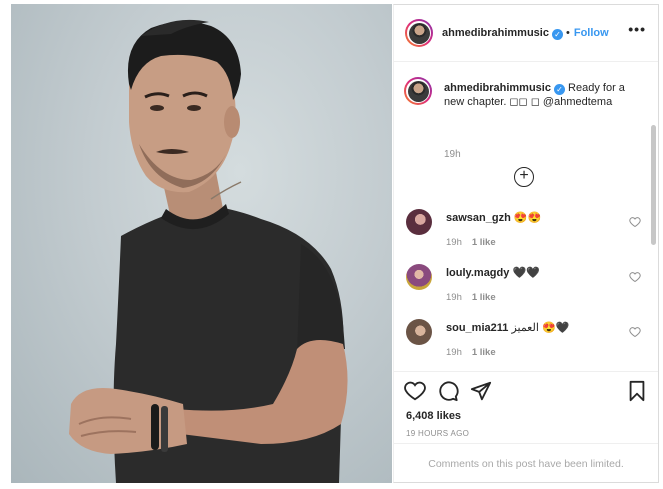  Describe the element at coordinates (591, 33) in the screenshot. I see `follow-button: Follow` at that location.